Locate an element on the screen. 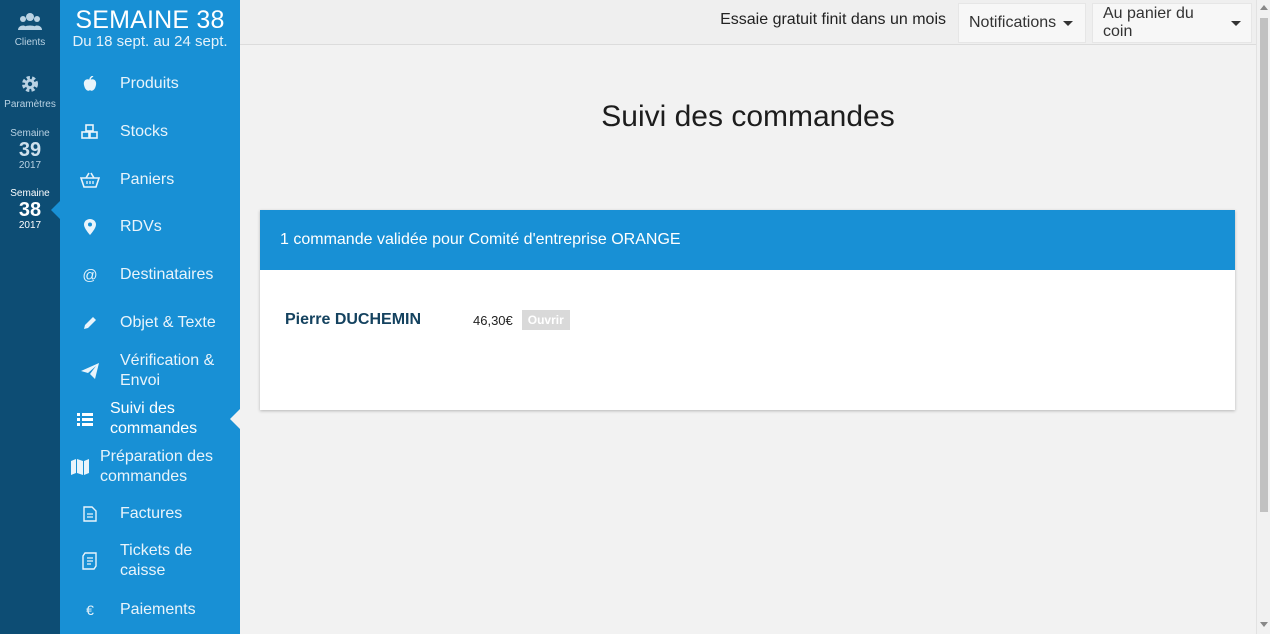 The image size is (1270, 634). week-title: SEMAINE 38 is located at coordinates (150, 20).